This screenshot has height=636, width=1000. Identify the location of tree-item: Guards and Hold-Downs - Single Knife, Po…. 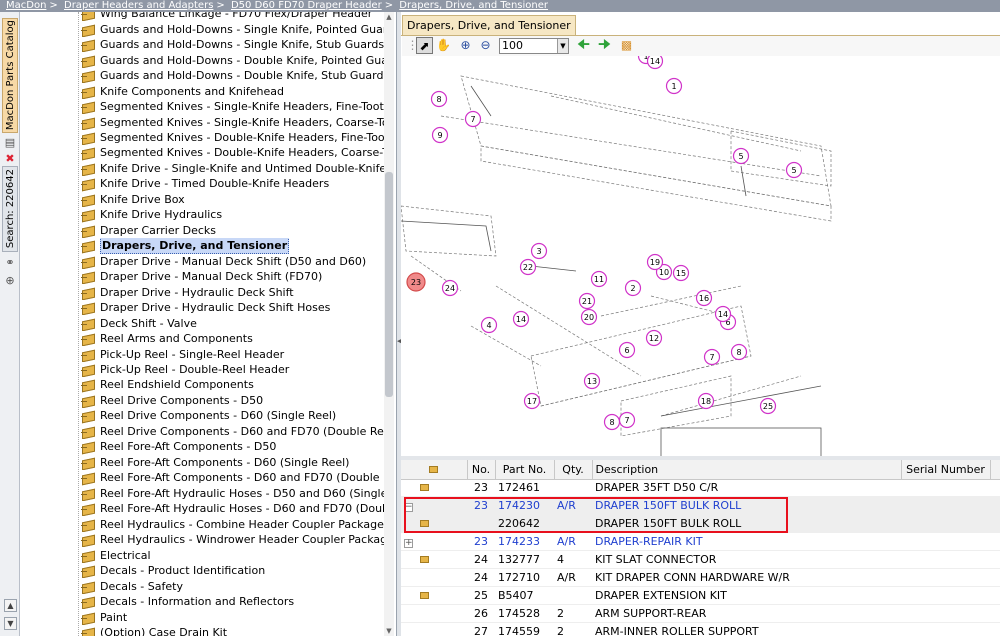
(232, 28).